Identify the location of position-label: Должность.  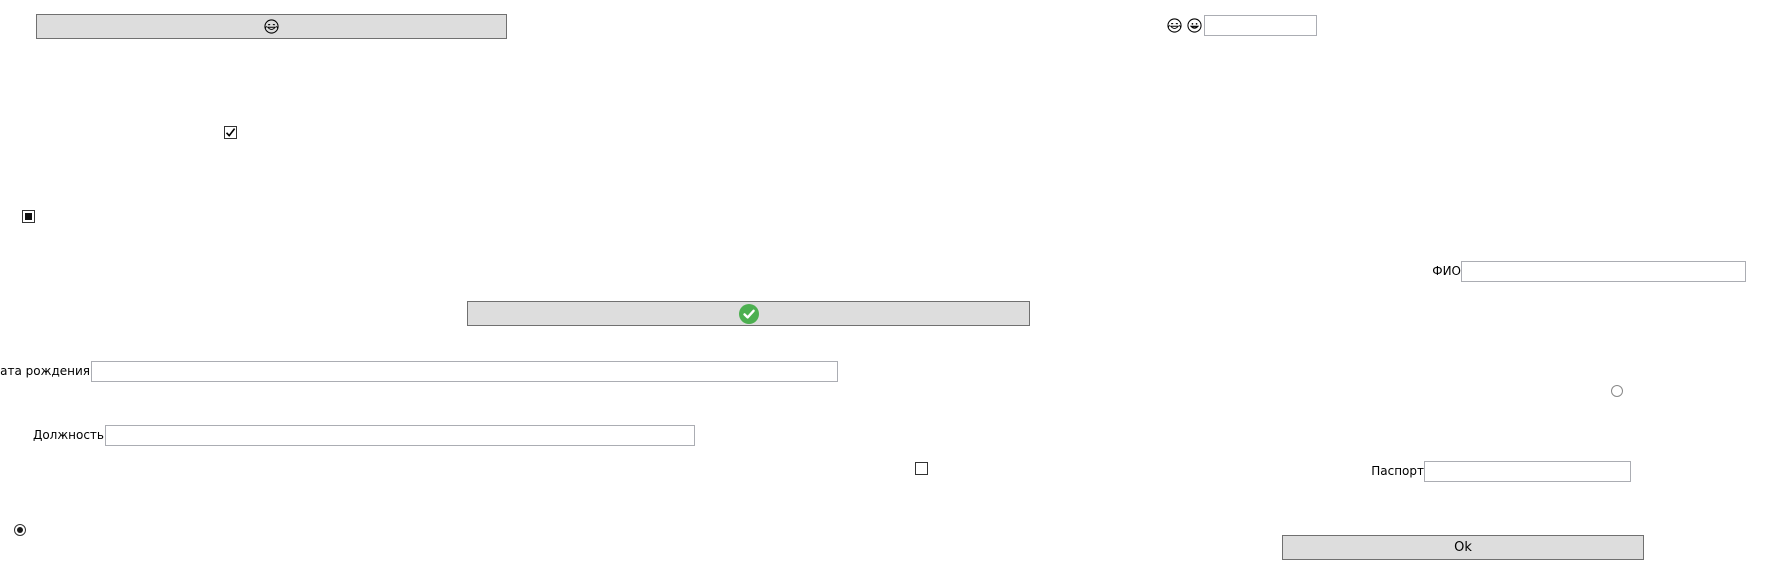
(68, 435).